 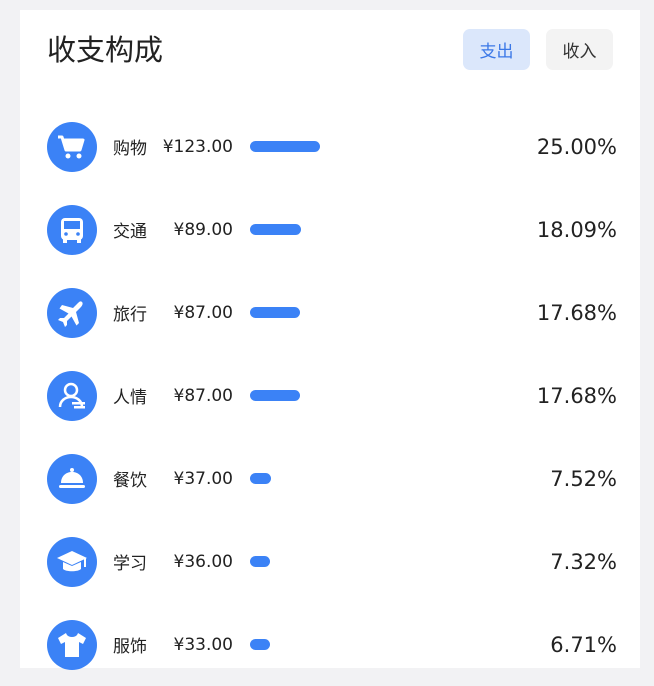 What do you see at coordinates (203, 561) in the screenshot?
I see `category-amount: ¥36.00` at bounding box center [203, 561].